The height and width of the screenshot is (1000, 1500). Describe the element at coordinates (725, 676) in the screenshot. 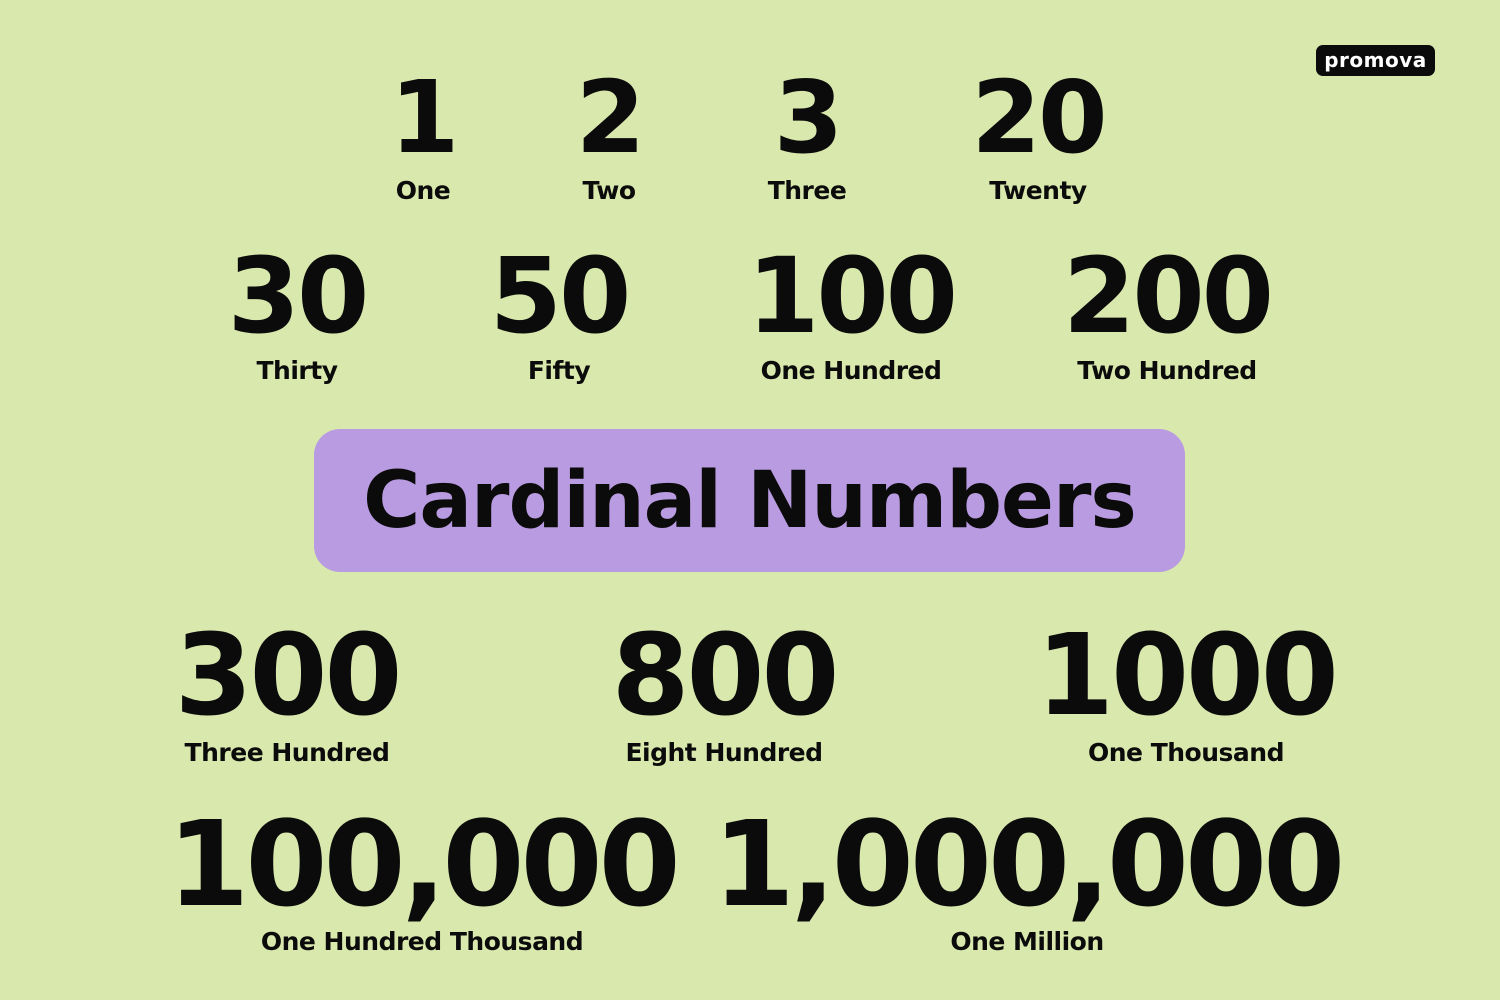

I see `numeral: 800` at that location.